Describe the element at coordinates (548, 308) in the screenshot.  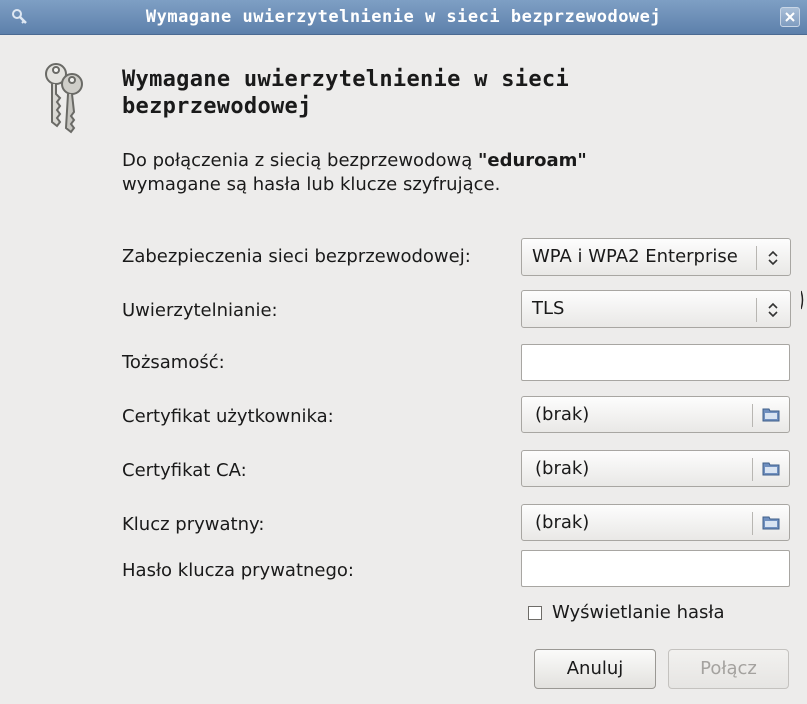
I see `auth-combo-value: TLS` at that location.